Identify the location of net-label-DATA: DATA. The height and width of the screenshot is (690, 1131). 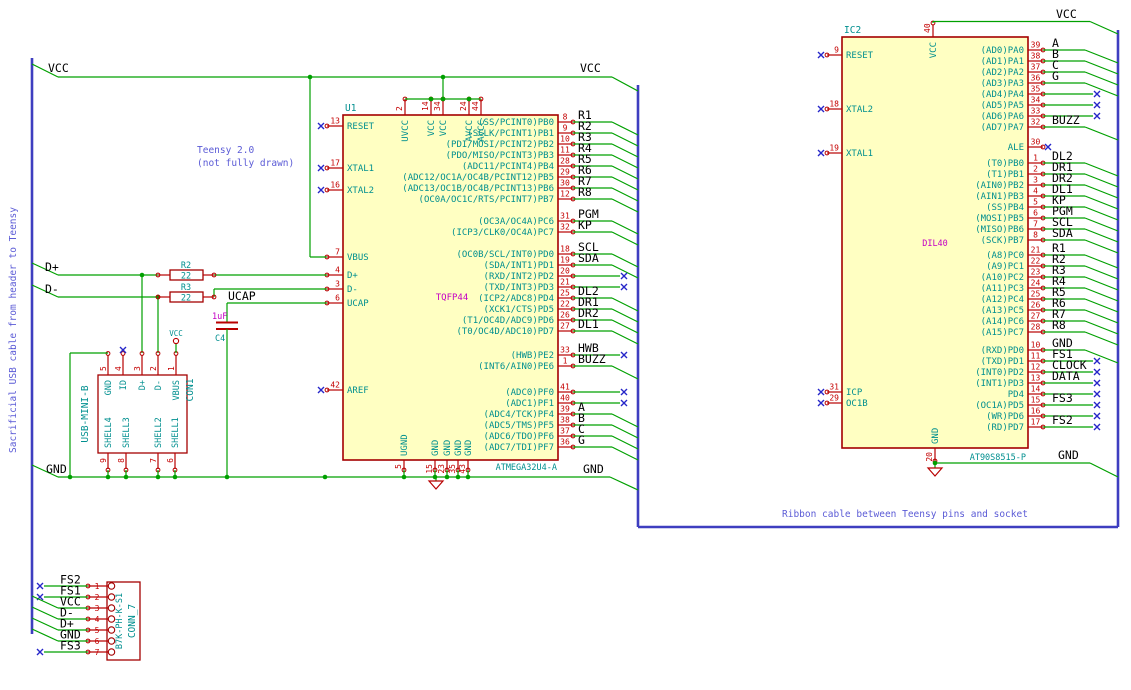
(1066, 376).